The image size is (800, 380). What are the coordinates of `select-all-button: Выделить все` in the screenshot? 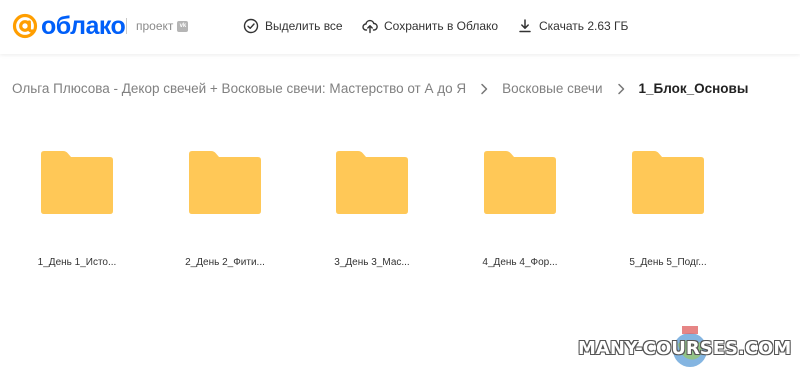 It's located at (293, 26).